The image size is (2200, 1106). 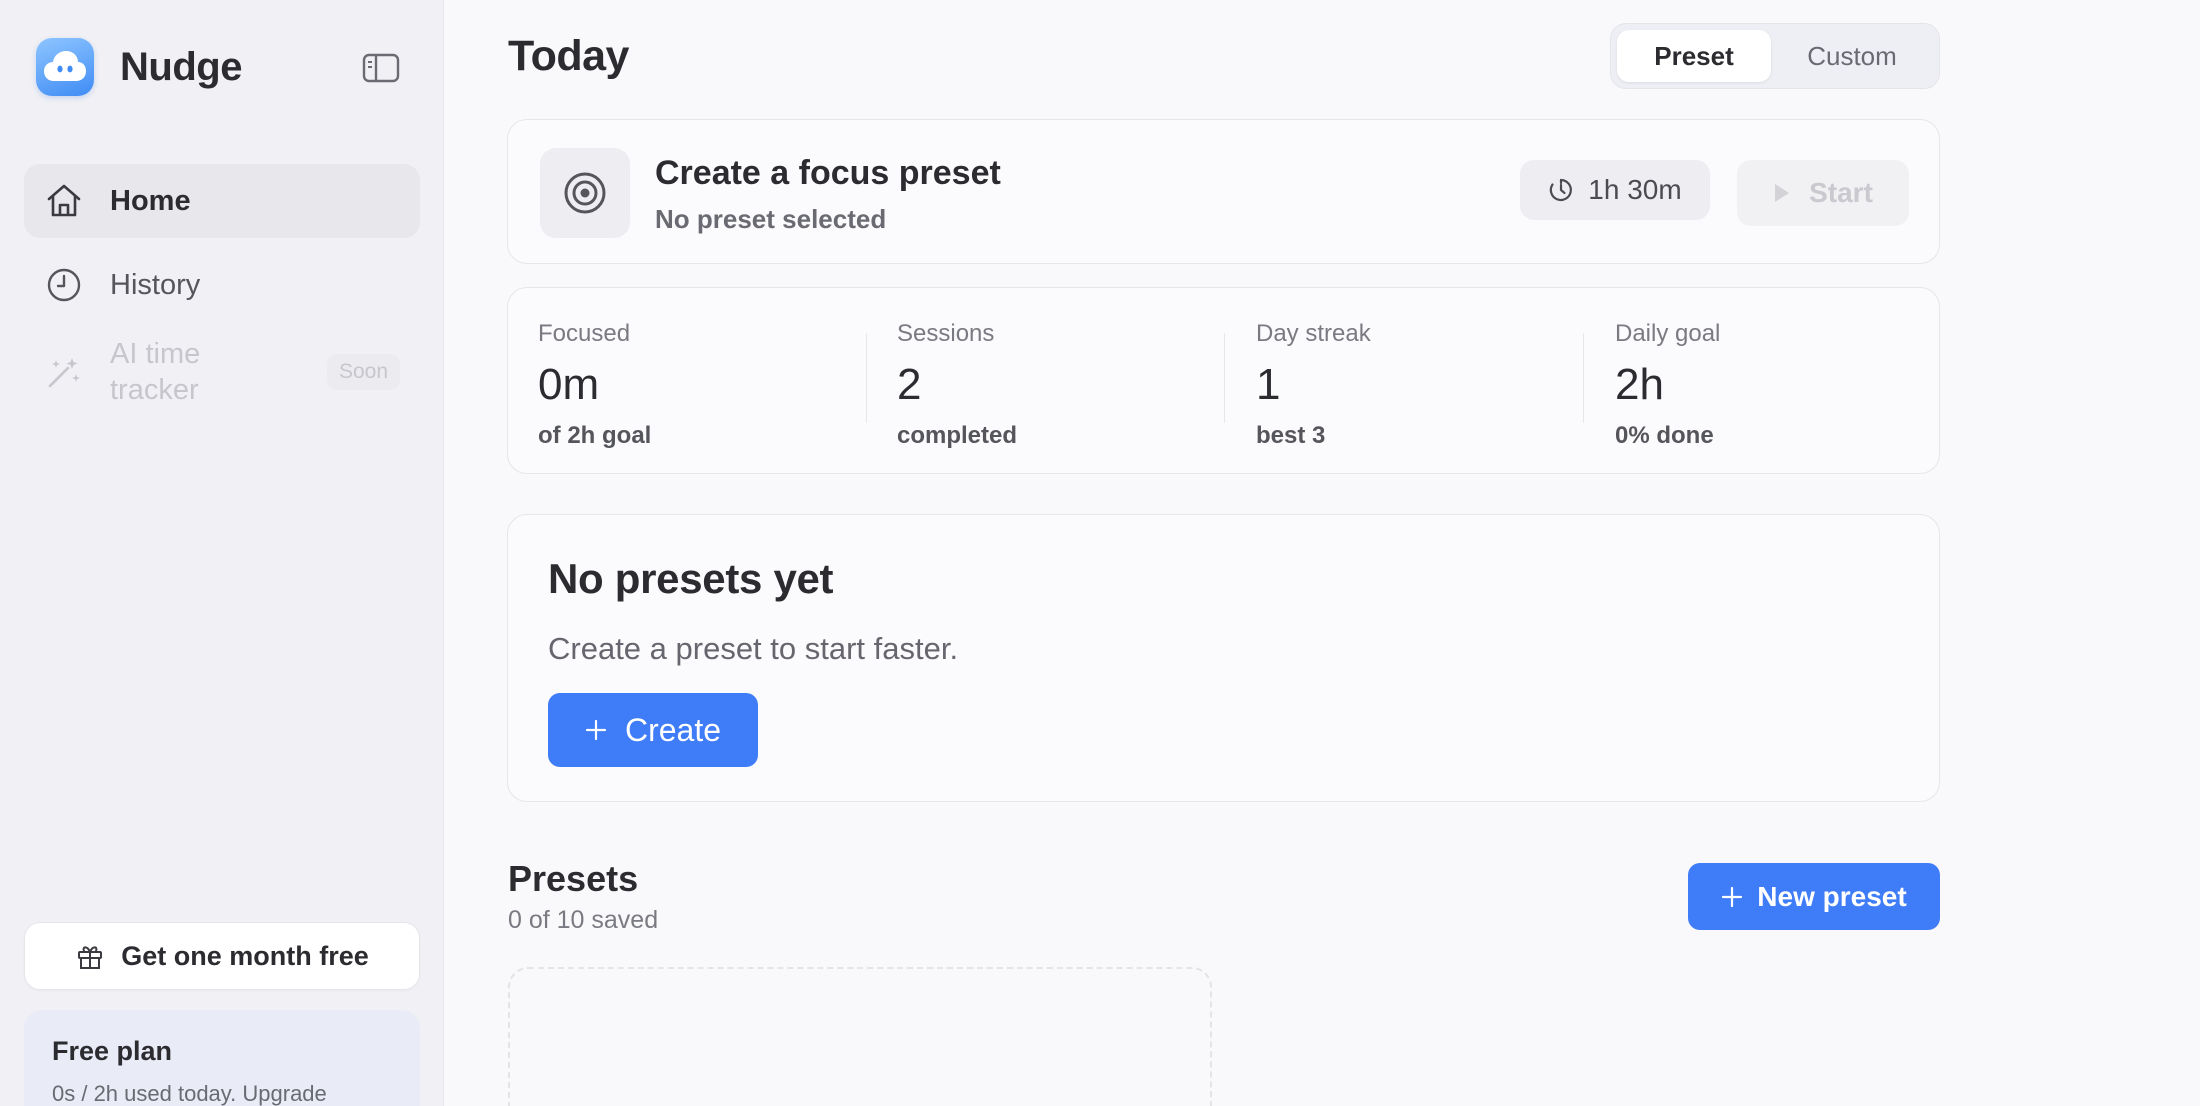 I want to click on duration-button: 1h 30m, so click(x=1615, y=190).